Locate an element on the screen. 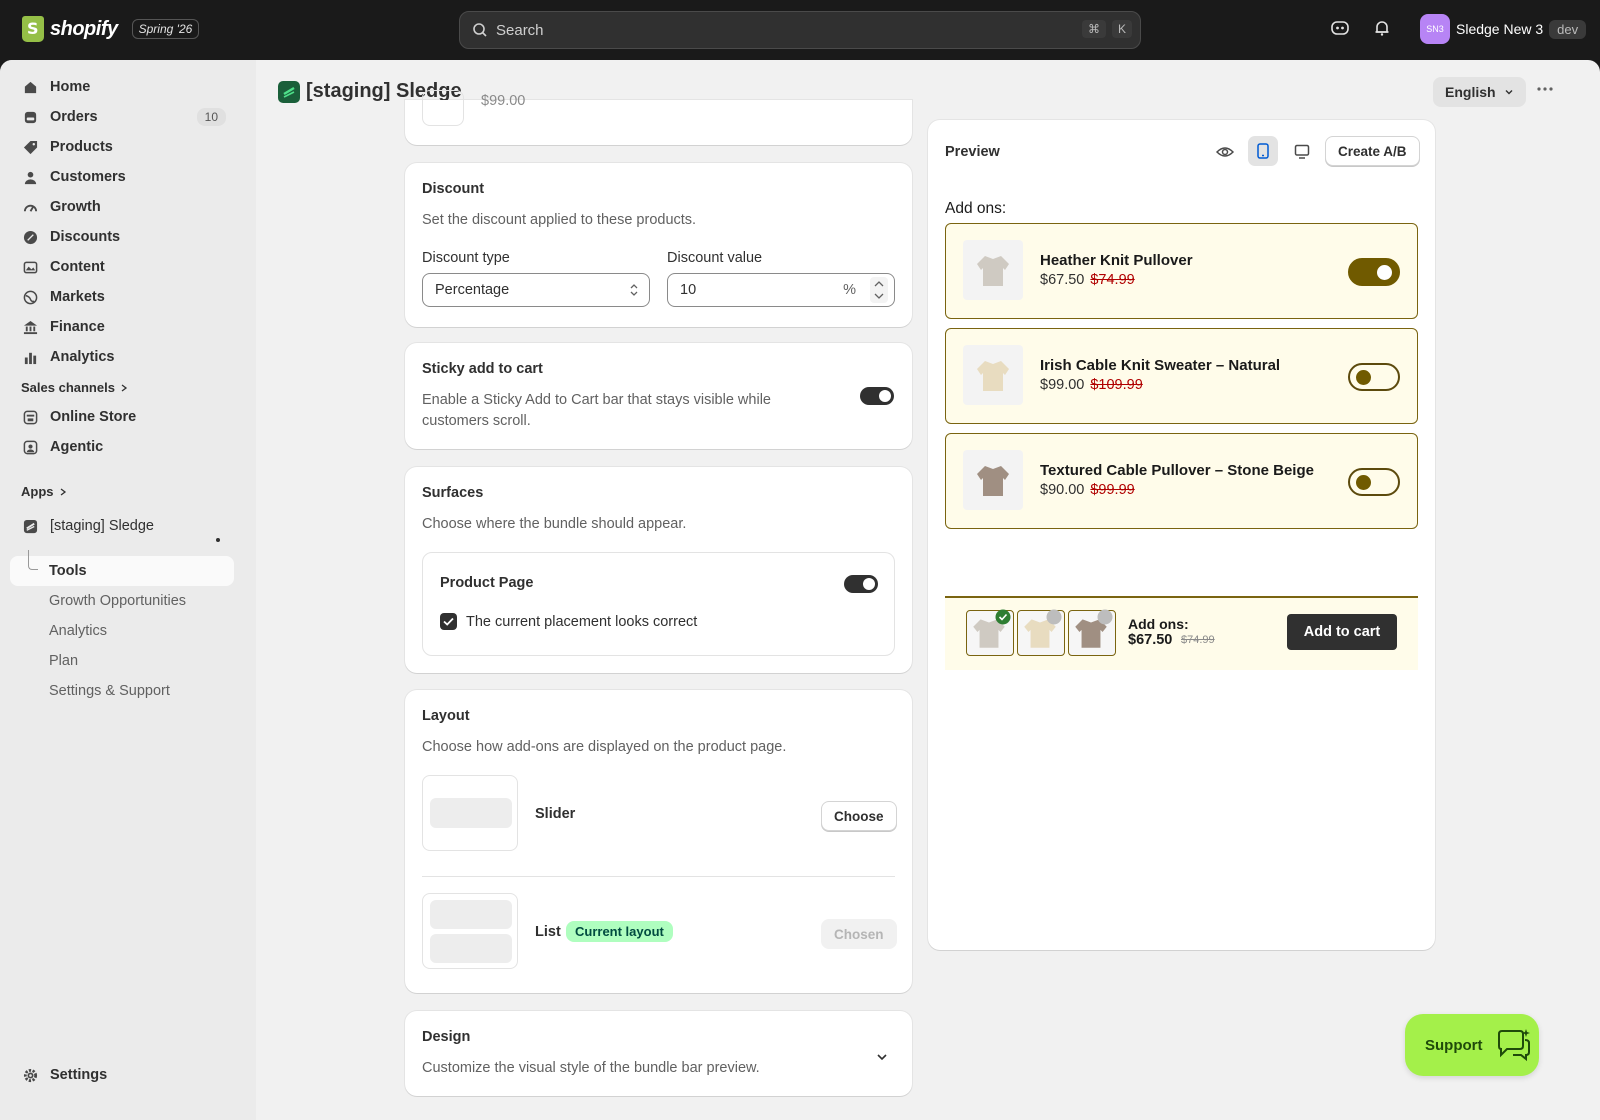  language-select: English is located at coordinates (1479, 92).